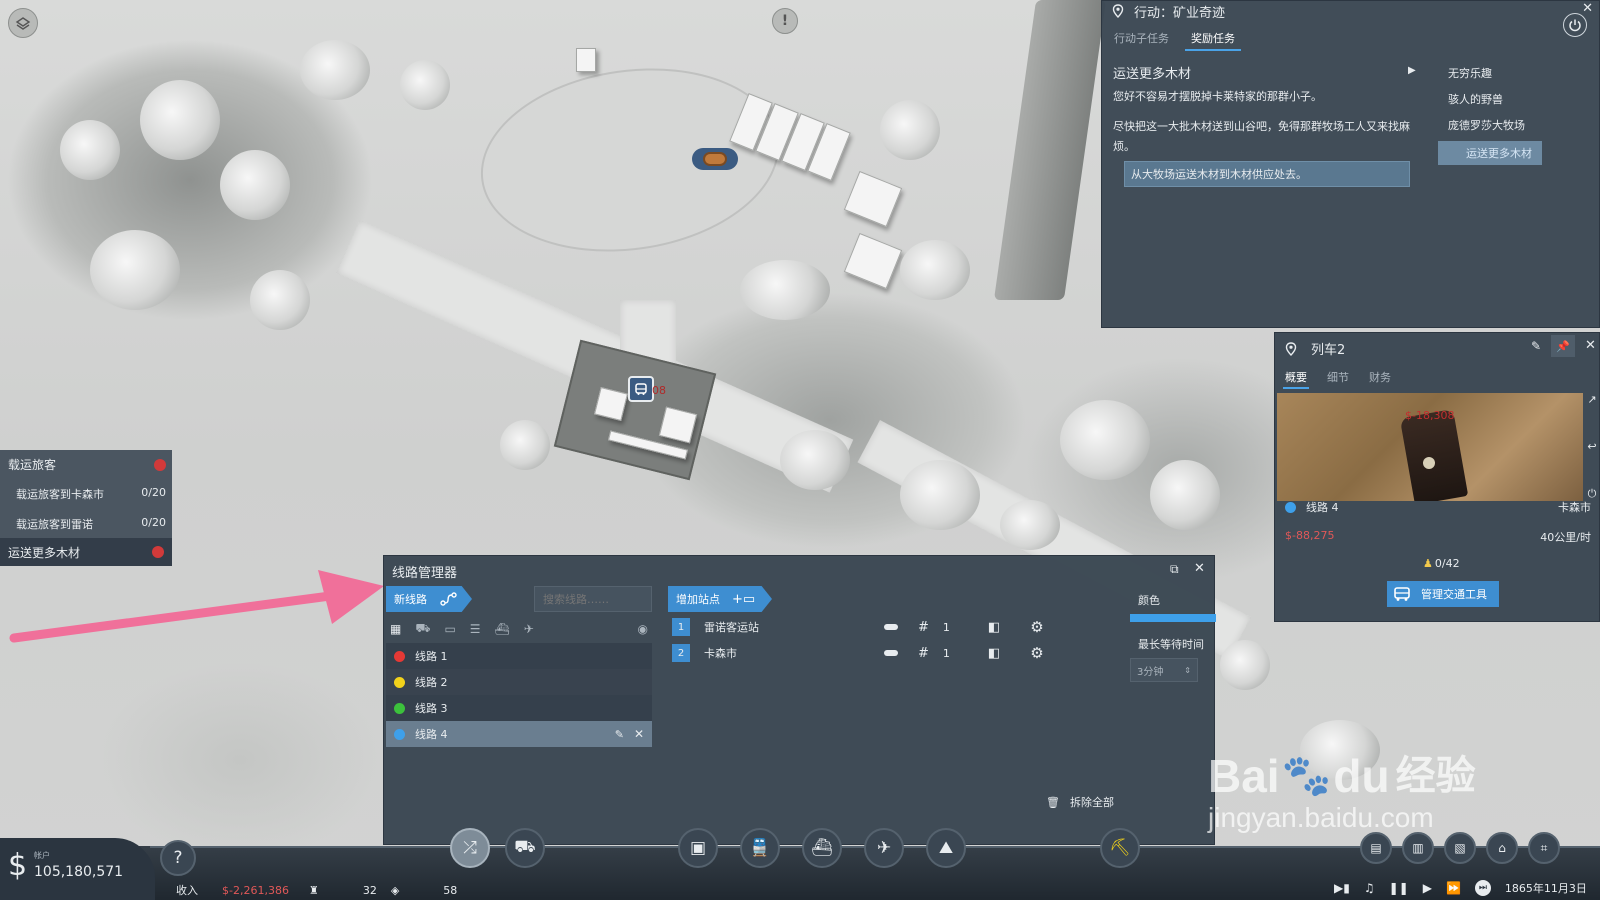 The height and width of the screenshot is (900, 1600). What do you see at coordinates (87, 464) in the screenshot?
I see `tracker-header-row: 载运旅客` at bounding box center [87, 464].